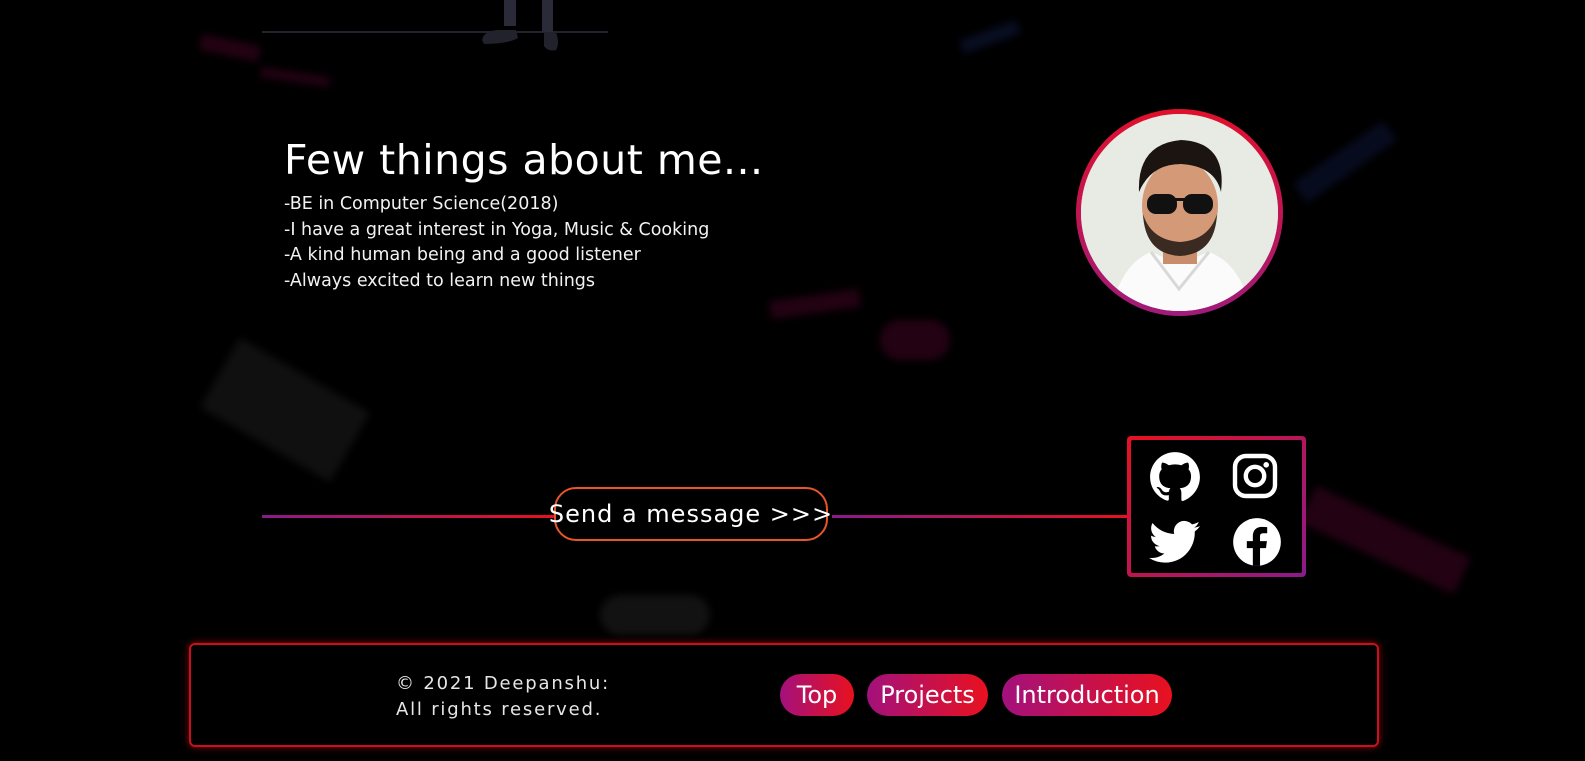 This screenshot has height=761, width=1585. What do you see at coordinates (503, 683) in the screenshot?
I see `copyright-line: © 2021 Deepanshu:` at bounding box center [503, 683].